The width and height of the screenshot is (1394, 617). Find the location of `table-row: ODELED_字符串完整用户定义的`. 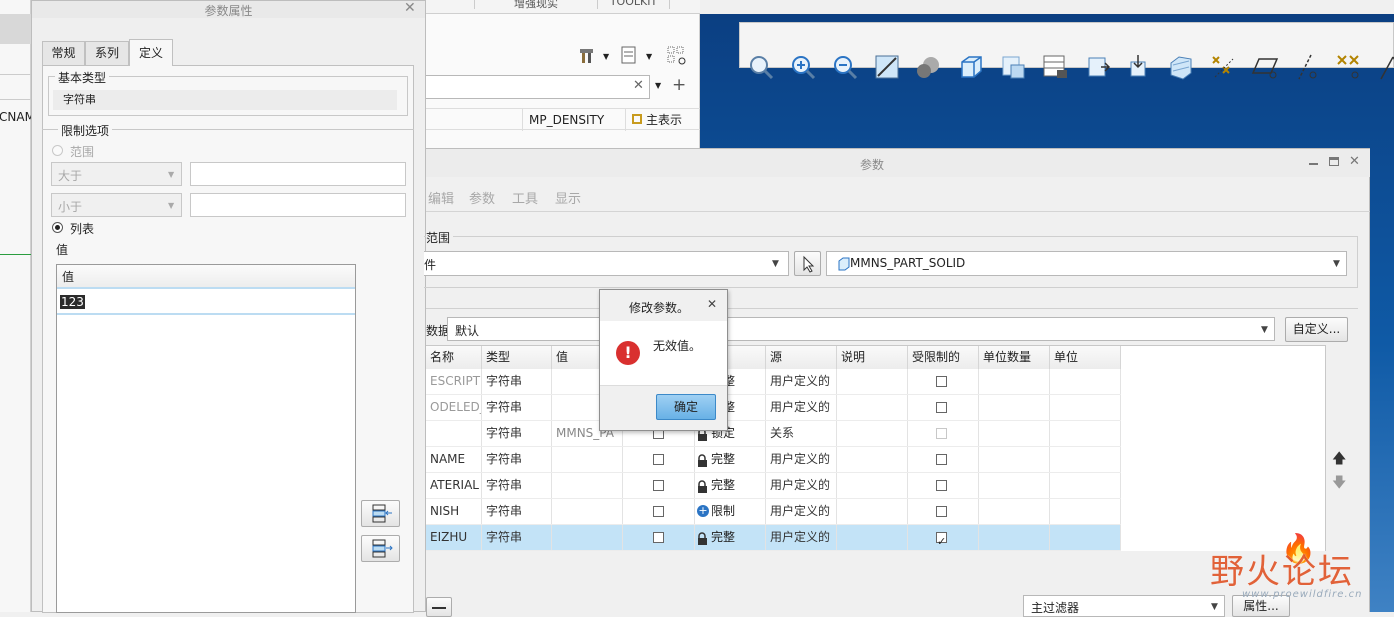

table-row: ODELED_字符串完整用户定义的 is located at coordinates (773, 408).